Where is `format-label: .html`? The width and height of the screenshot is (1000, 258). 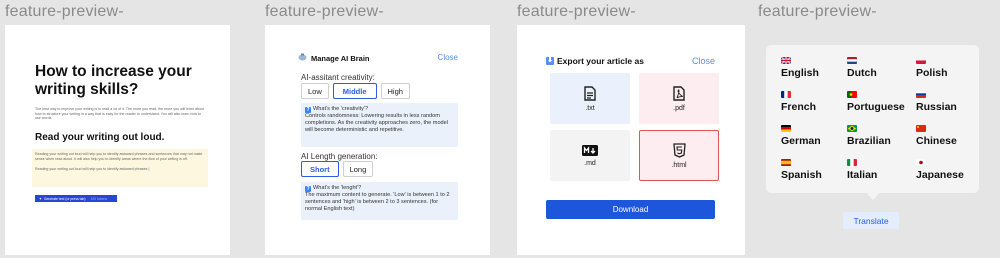
format-label: .html is located at coordinates (679, 165).